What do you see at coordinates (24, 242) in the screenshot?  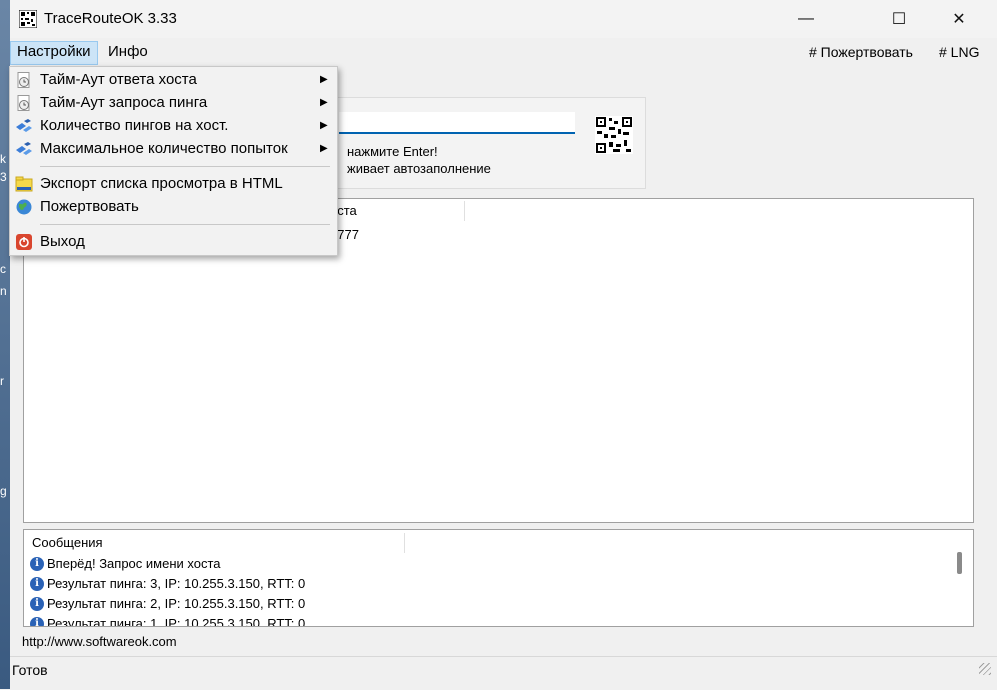 I see `power-icon` at bounding box center [24, 242].